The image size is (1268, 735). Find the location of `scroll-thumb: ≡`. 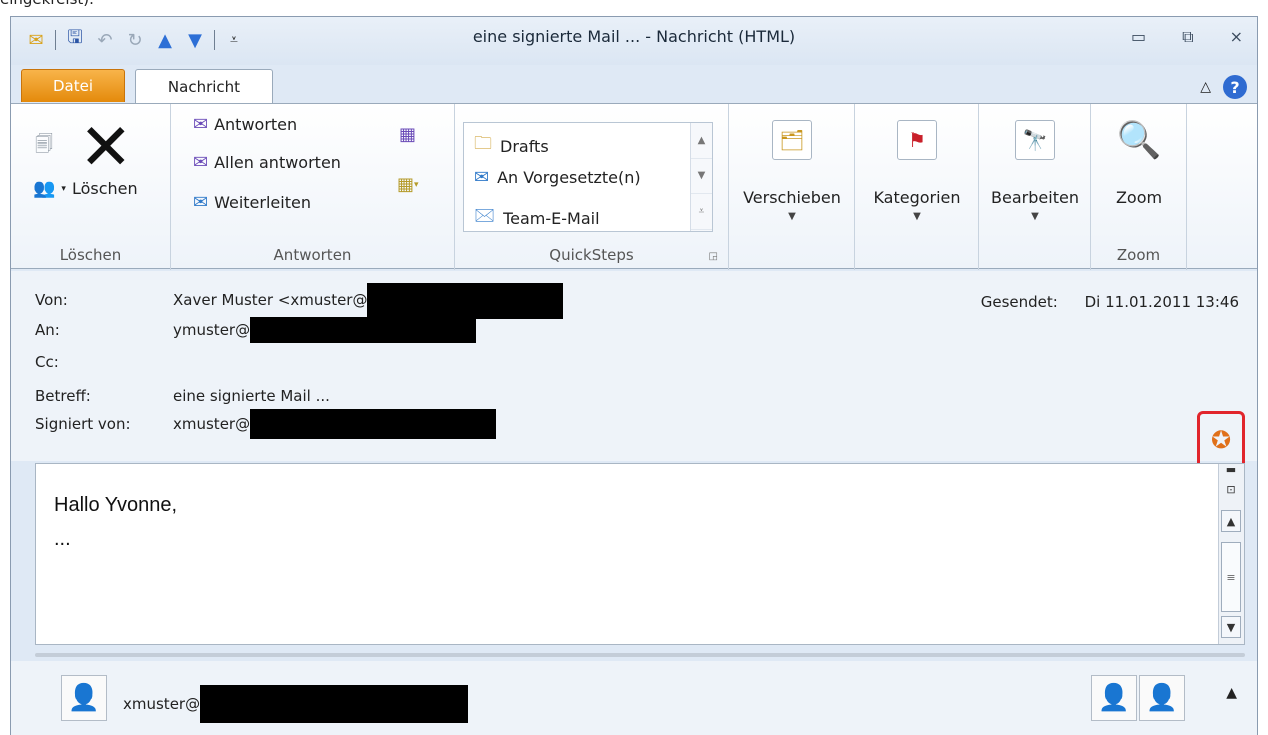

scroll-thumb: ≡ is located at coordinates (1231, 577).